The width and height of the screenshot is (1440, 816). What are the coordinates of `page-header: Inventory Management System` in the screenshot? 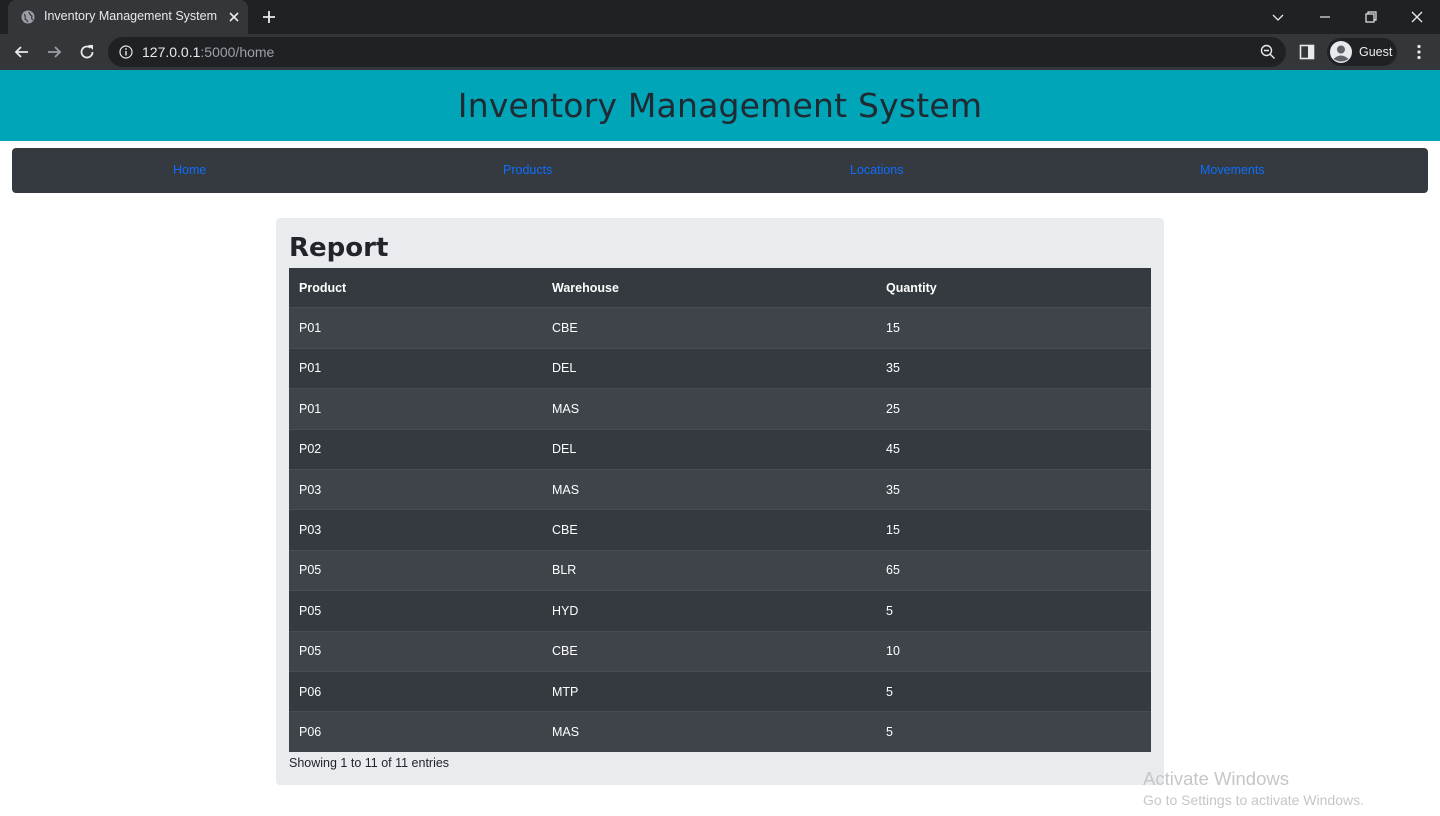 It's located at (720, 105).